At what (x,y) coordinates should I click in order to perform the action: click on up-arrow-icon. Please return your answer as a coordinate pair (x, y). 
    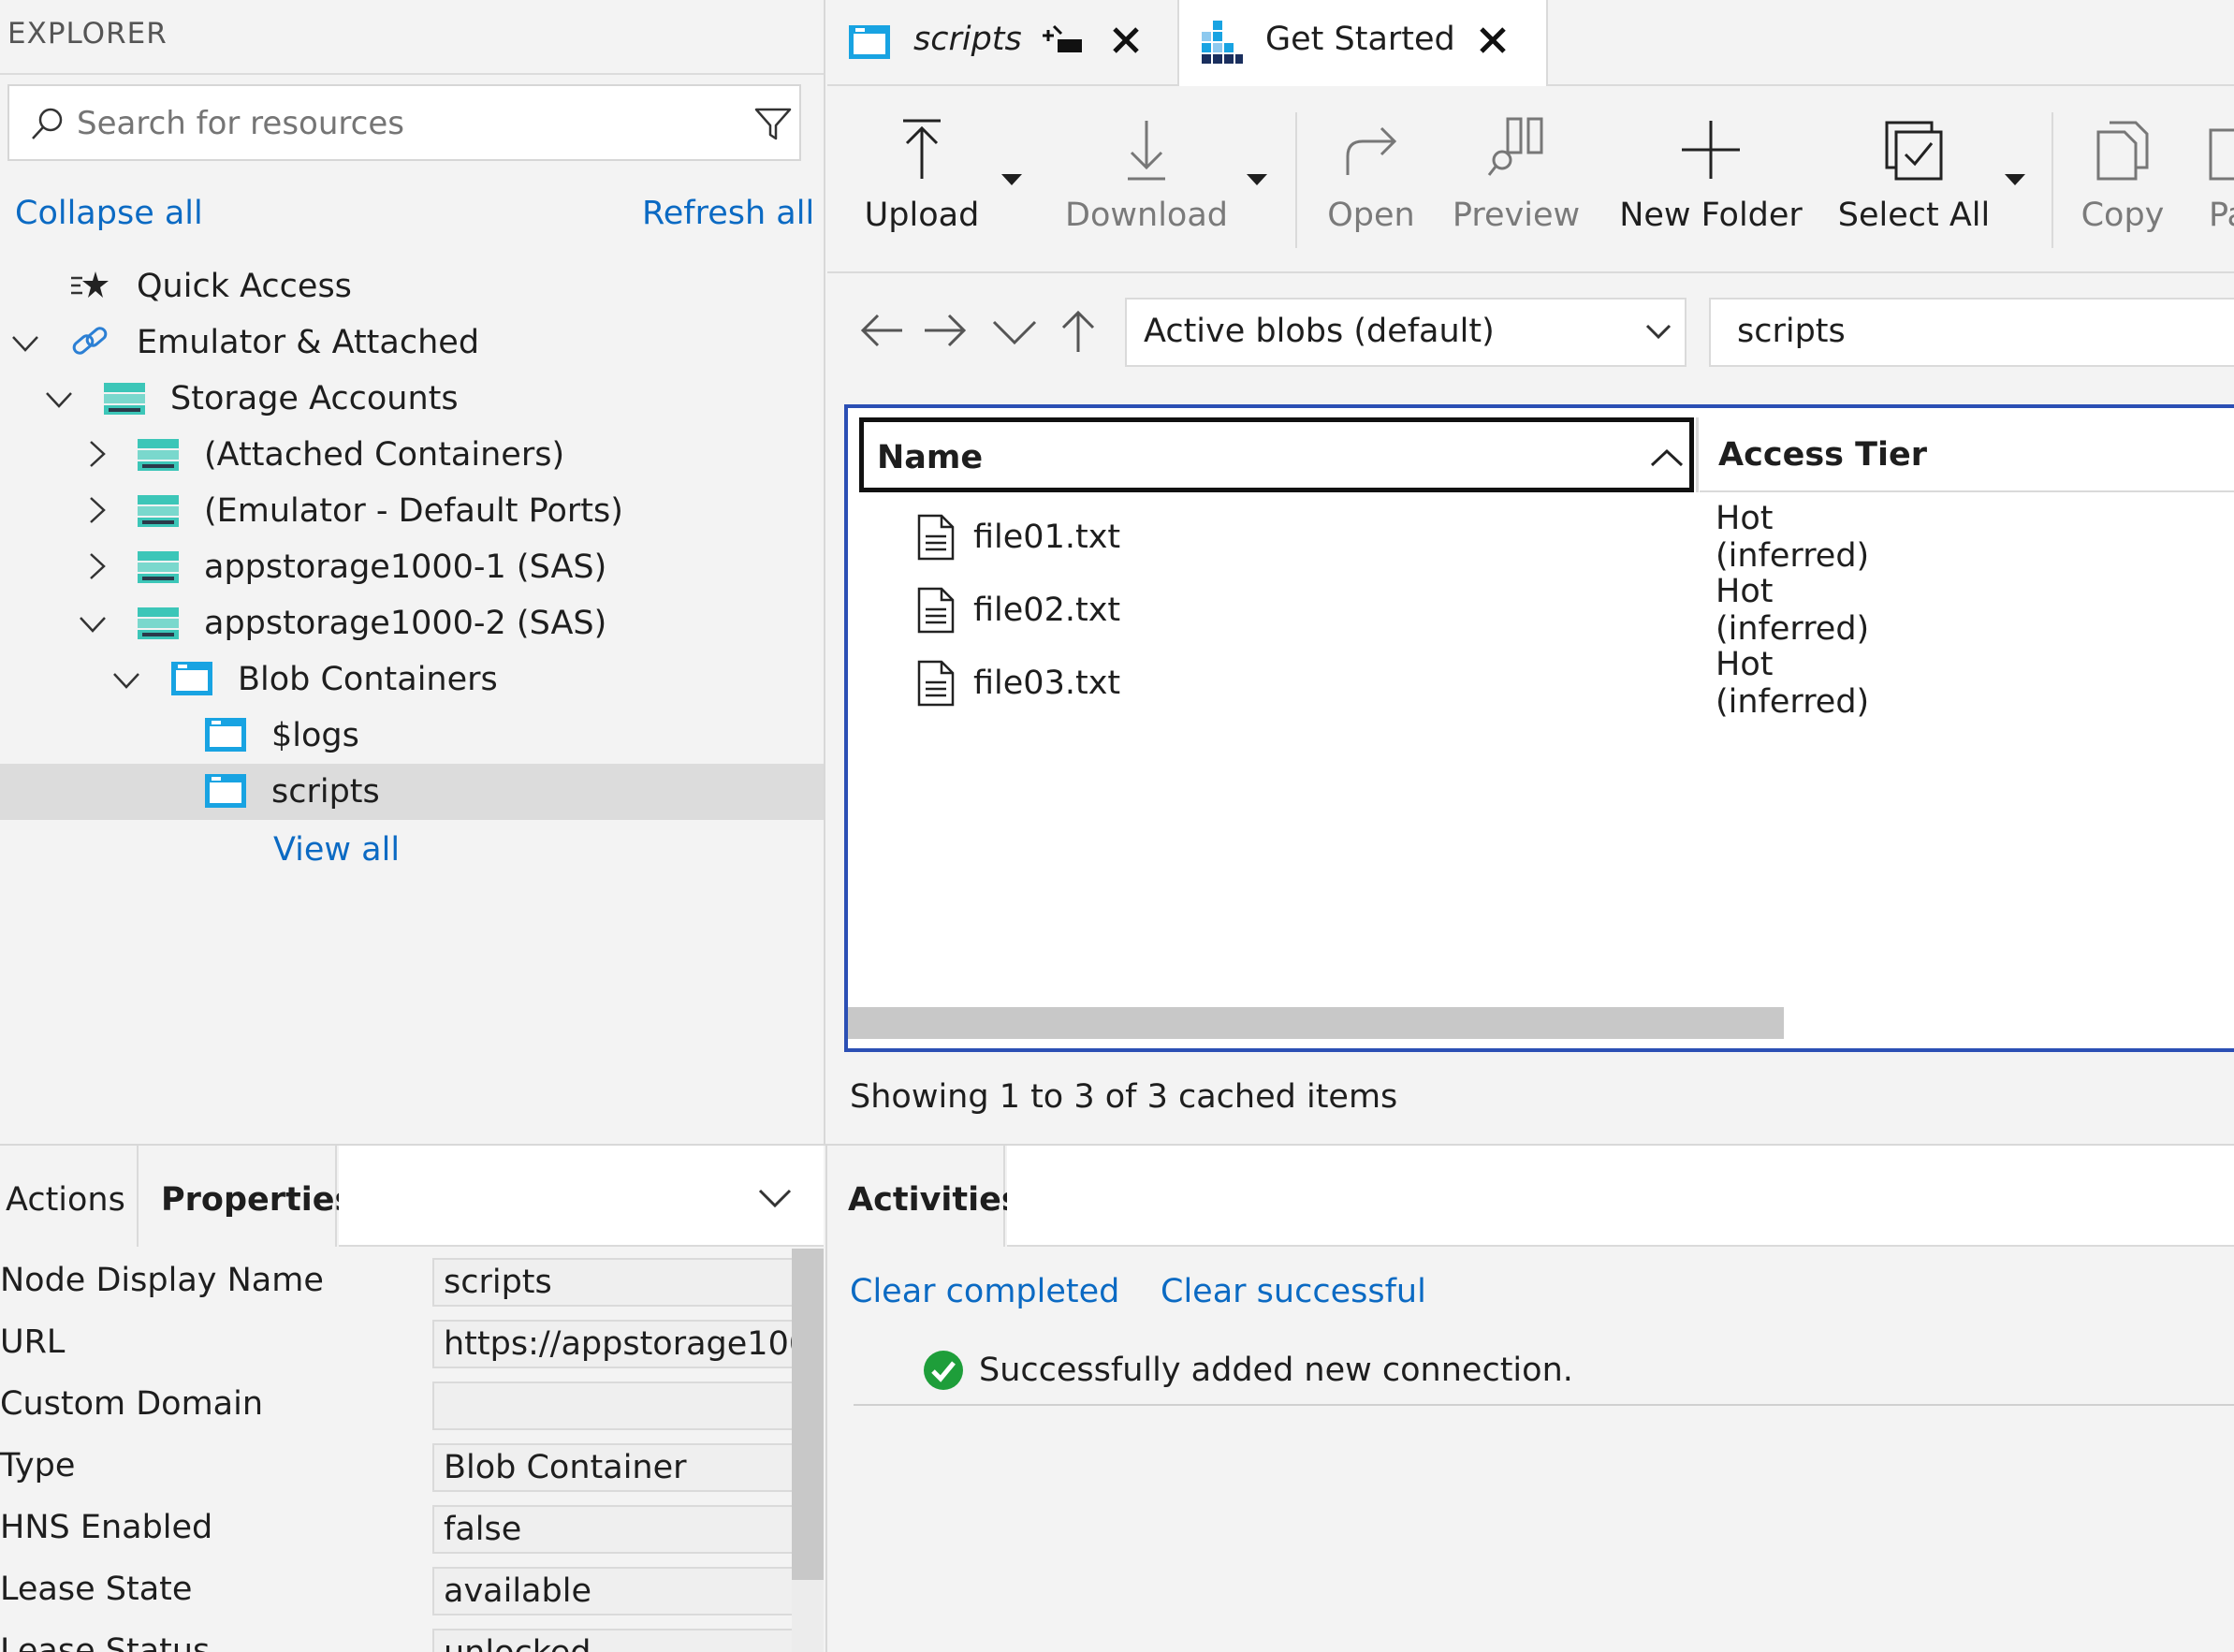
    Looking at the image, I should click on (1078, 331).